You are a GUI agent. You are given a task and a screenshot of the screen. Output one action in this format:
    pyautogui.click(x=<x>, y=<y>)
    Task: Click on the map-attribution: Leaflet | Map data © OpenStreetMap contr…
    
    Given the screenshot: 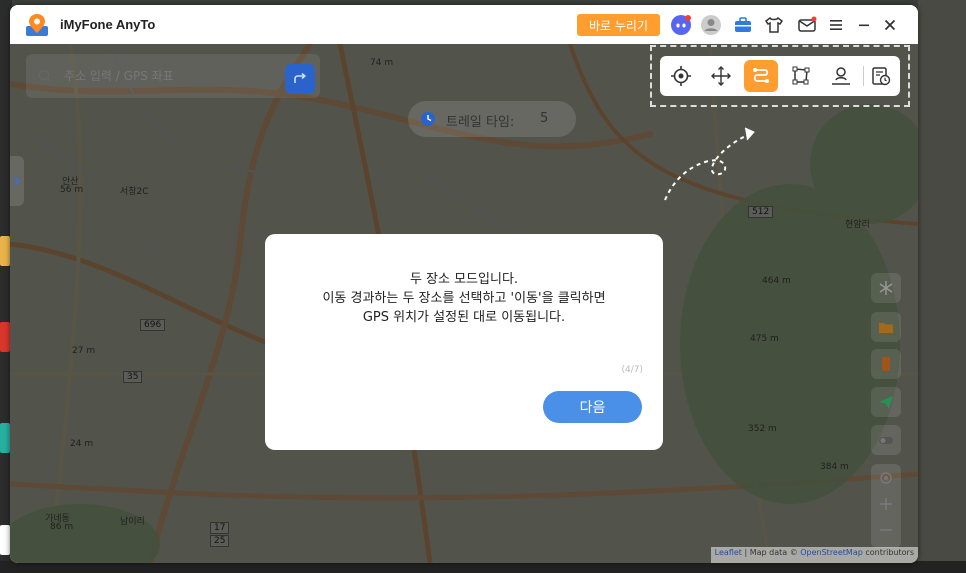 What is the action you would take?
    pyautogui.click(x=814, y=555)
    